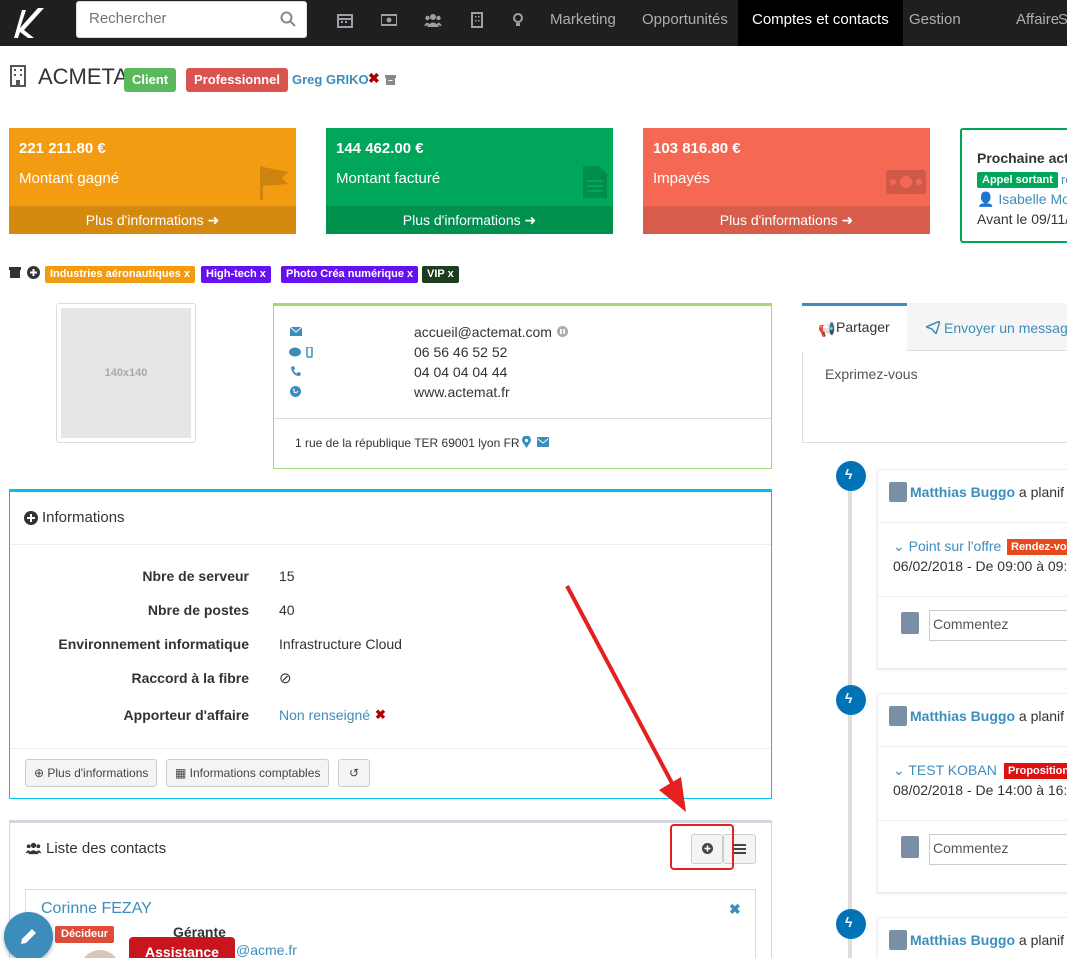  Describe the element at coordinates (863, 327) in the screenshot. I see `tab-share-label: Partager` at that location.